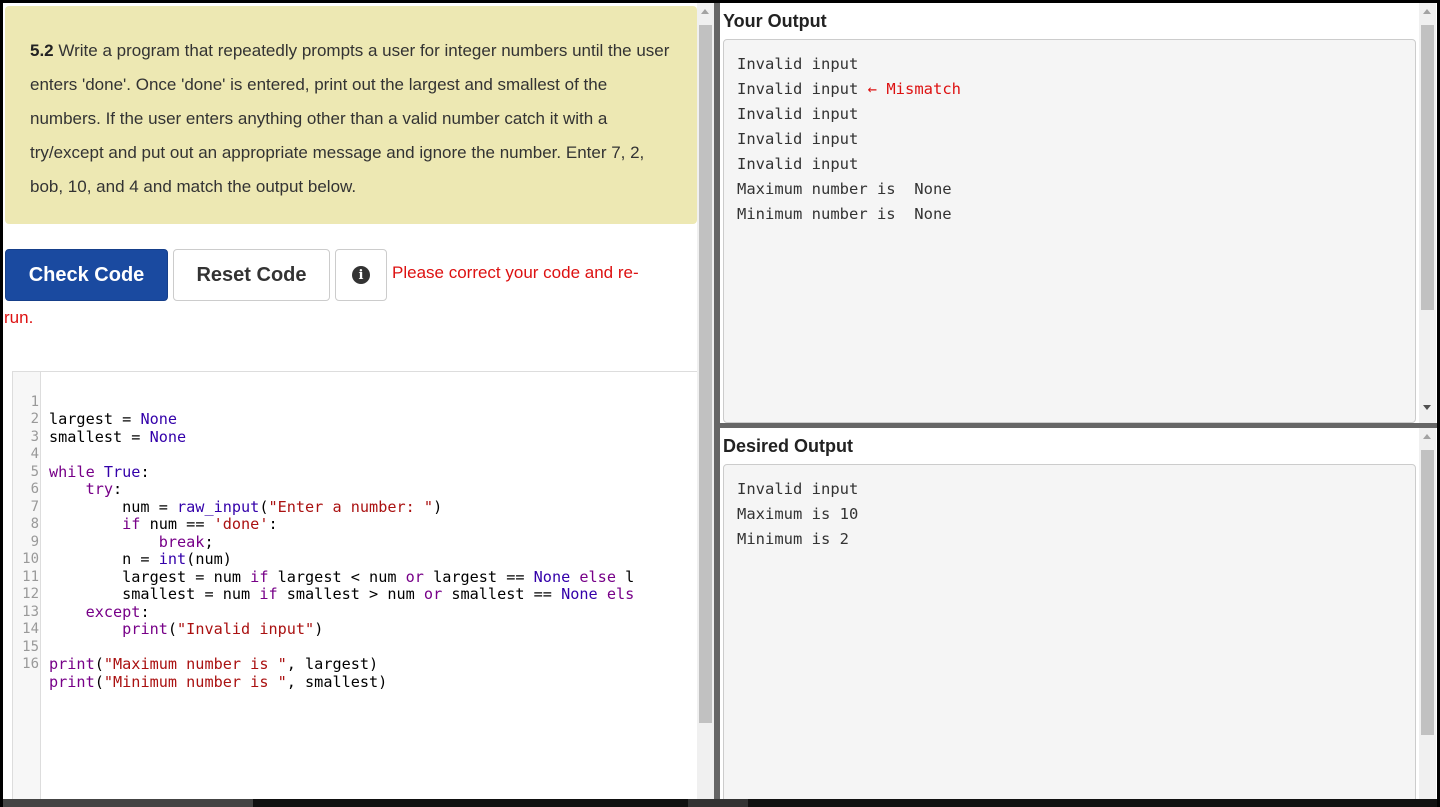  What do you see at coordinates (914, 89) in the screenshot?
I see `mismatch-marker: ← Mismatch` at bounding box center [914, 89].